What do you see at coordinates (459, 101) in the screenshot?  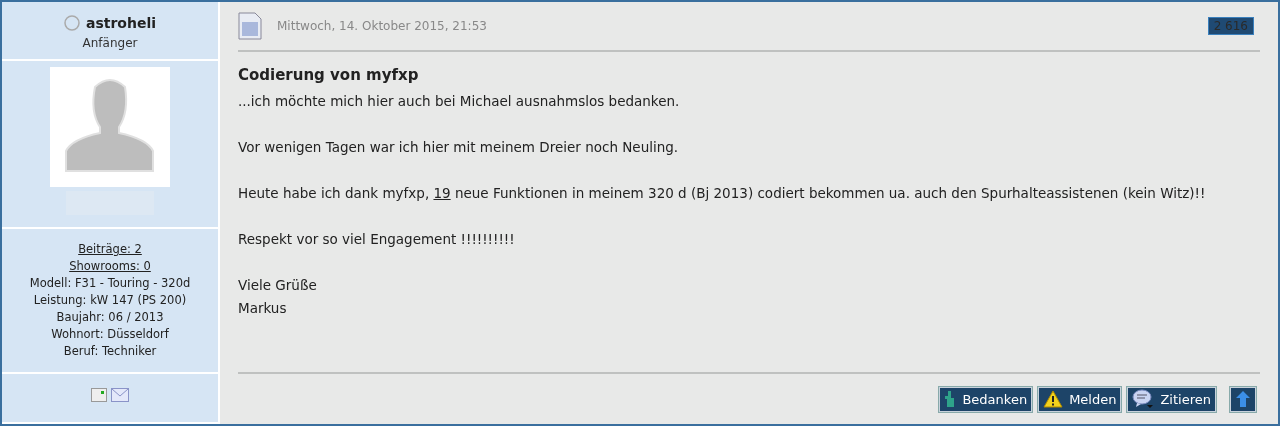 I see `post-text: ...ich möchte mich hier auch bei Michael ausnahmslos bedanken.` at bounding box center [459, 101].